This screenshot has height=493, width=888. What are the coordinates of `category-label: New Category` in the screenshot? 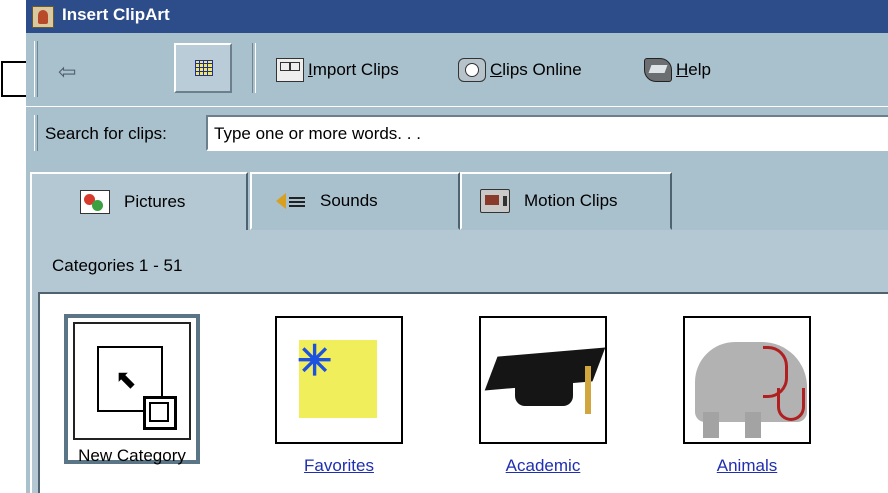 It's located at (132, 455).